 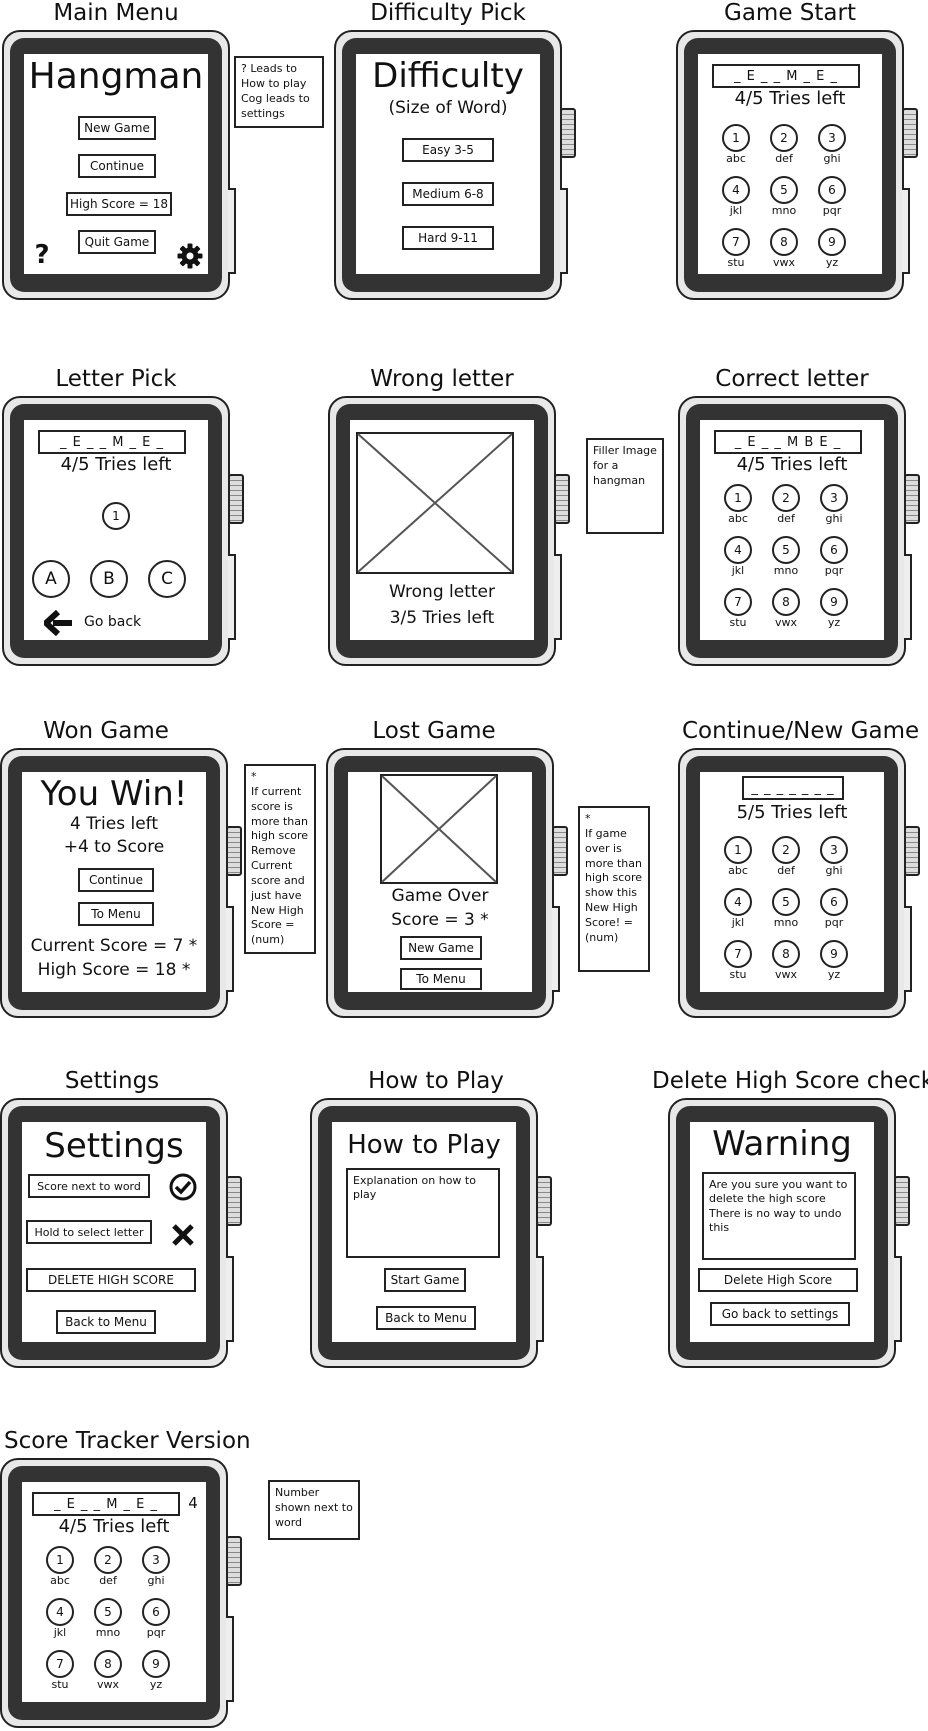 What do you see at coordinates (193, 1503) in the screenshot?
I see `score-counter: 4` at bounding box center [193, 1503].